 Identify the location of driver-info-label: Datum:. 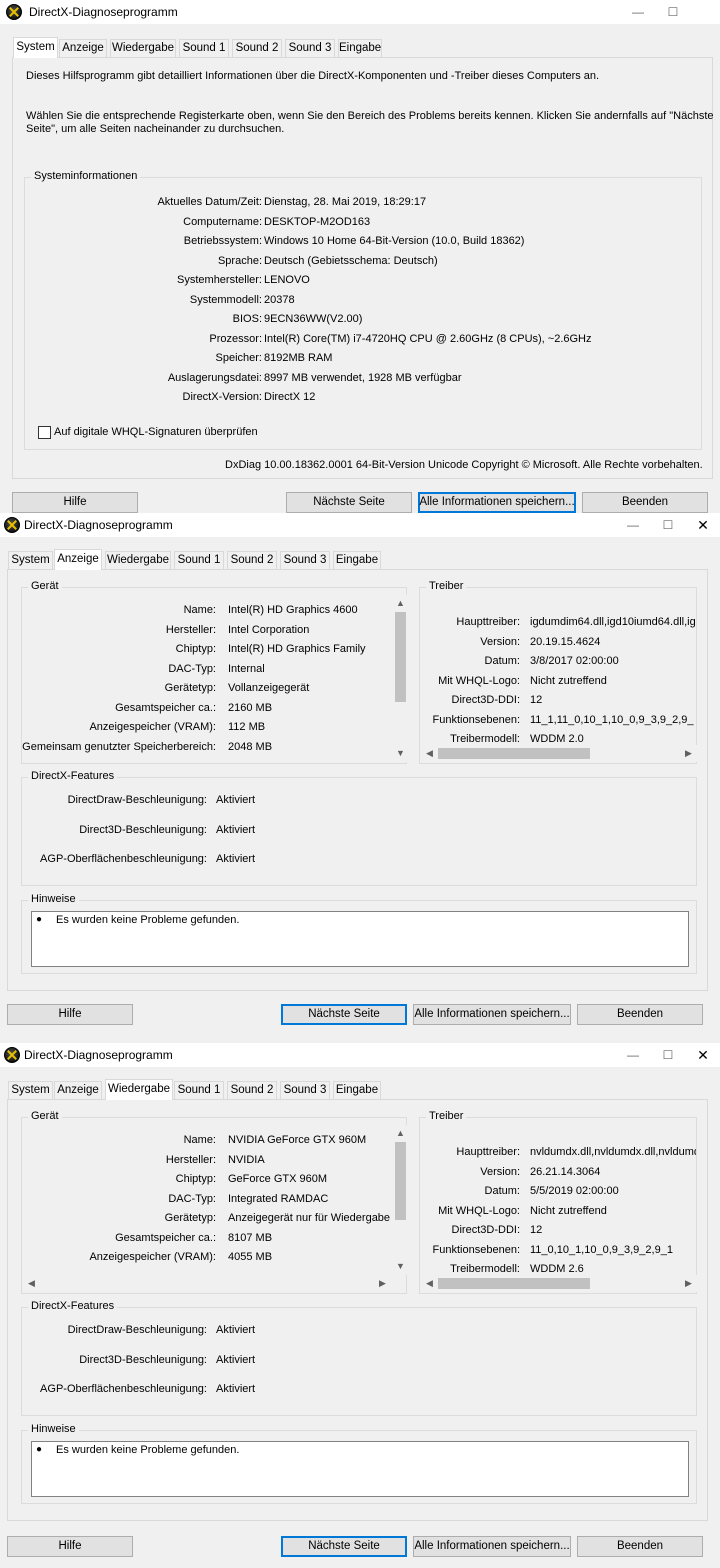
(502, 1191).